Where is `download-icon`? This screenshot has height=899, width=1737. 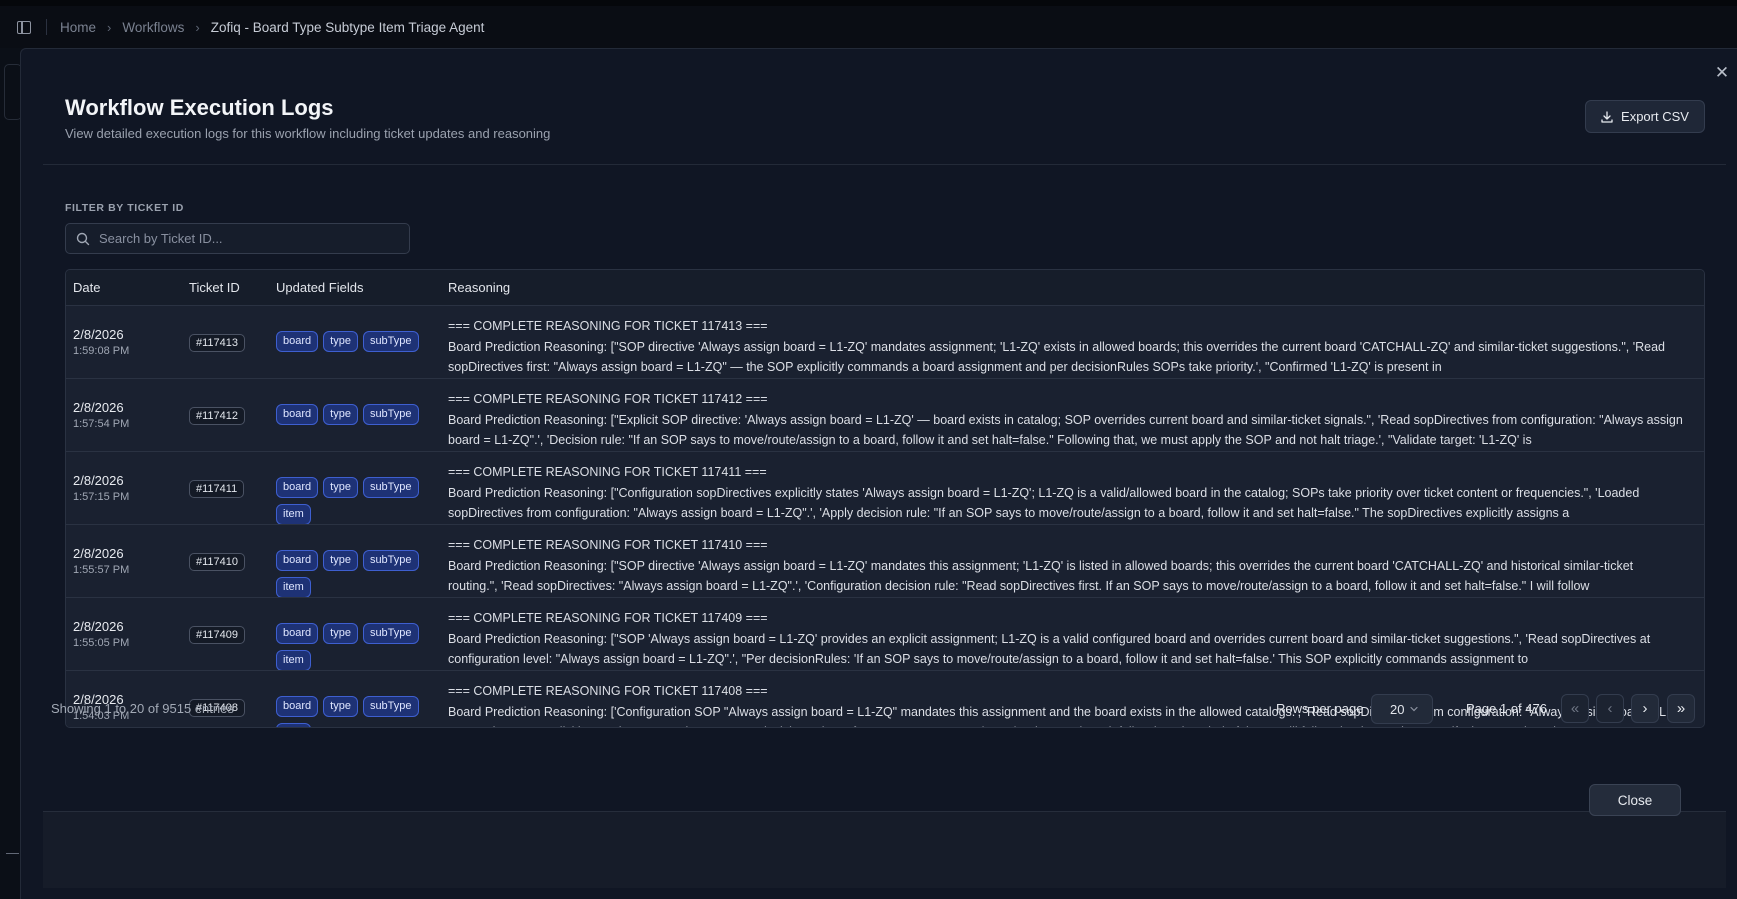
download-icon is located at coordinates (1607, 116).